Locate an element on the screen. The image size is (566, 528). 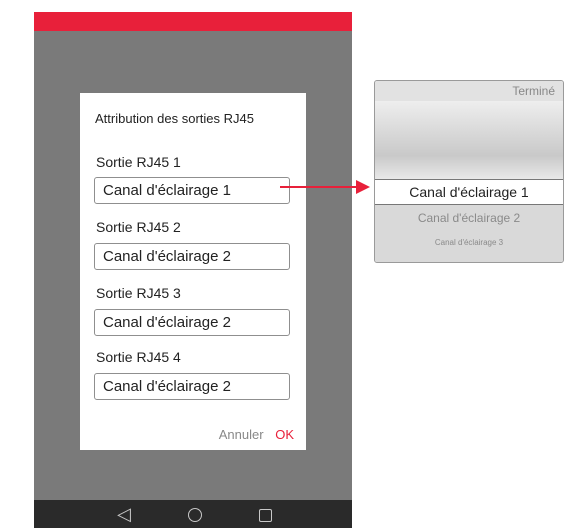
navigation-bar: ◁ is located at coordinates (193, 514).